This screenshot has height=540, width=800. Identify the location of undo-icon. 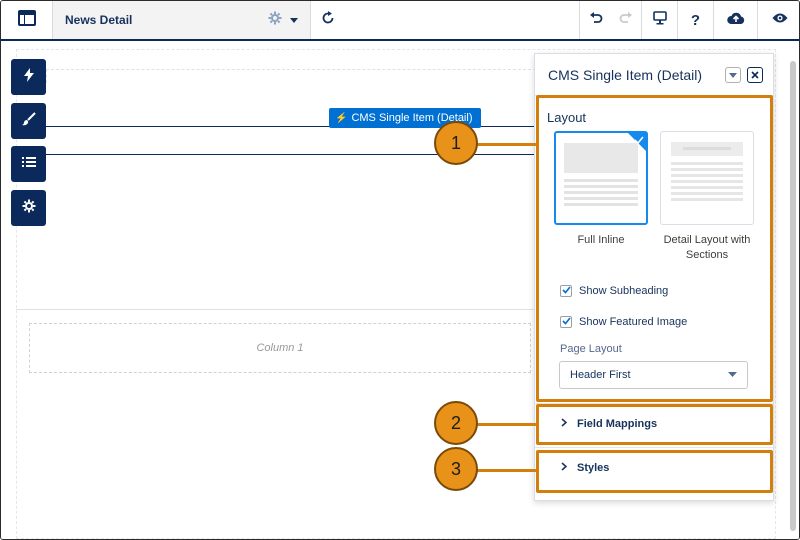
(596, 20).